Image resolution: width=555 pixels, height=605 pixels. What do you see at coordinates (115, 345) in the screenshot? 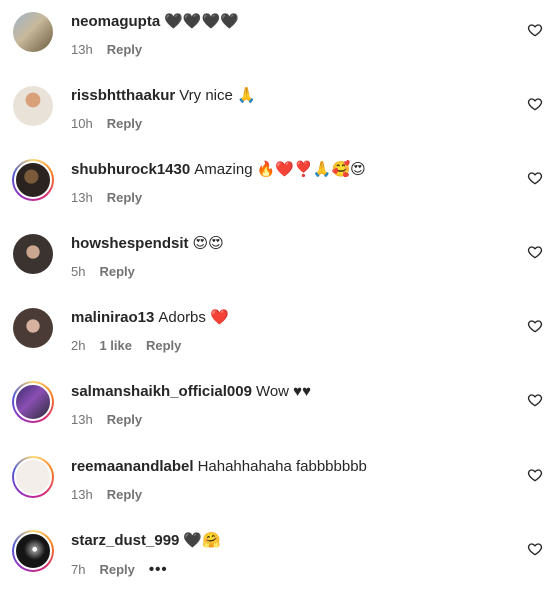
I see `like-count: 1 like` at bounding box center [115, 345].